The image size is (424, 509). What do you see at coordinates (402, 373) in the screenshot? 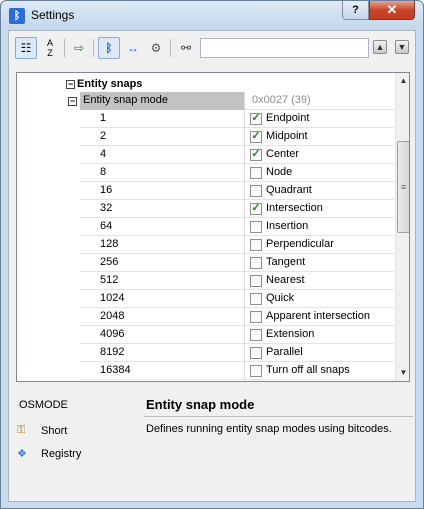
I see `scroll-down-icon: ▼` at bounding box center [402, 373].